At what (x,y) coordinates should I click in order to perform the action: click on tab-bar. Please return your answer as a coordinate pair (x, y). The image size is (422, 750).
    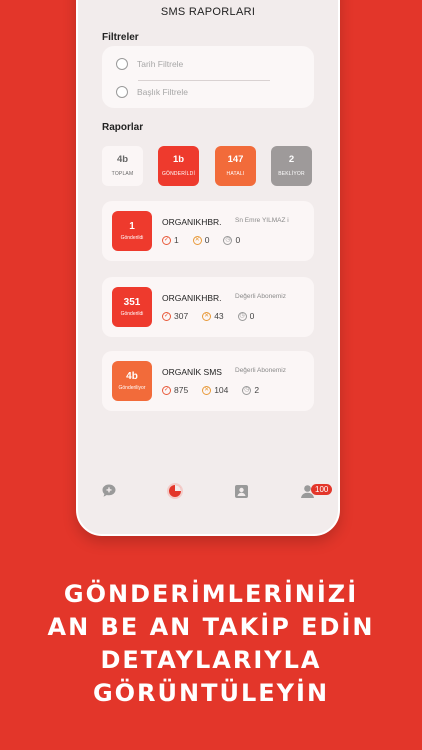
    Looking at the image, I should click on (208, 496).